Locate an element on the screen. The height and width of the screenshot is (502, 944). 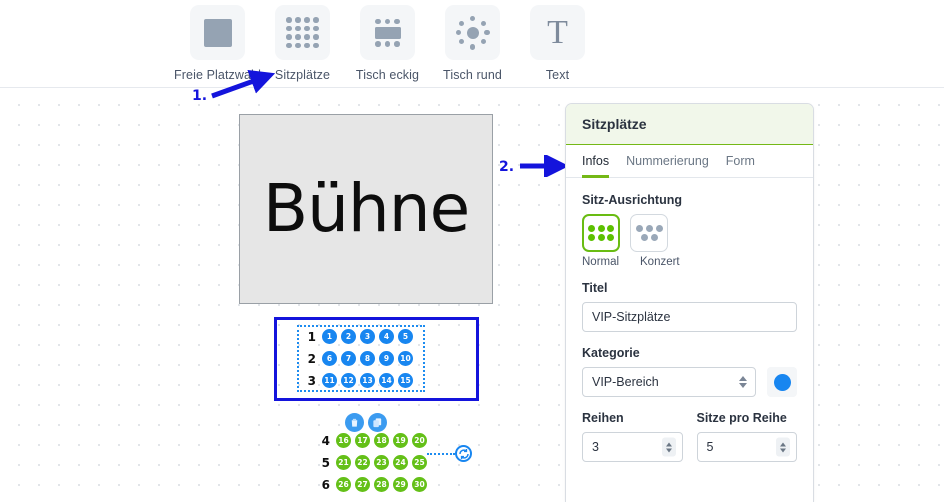
reihen-stepper is located at coordinates (668, 447).